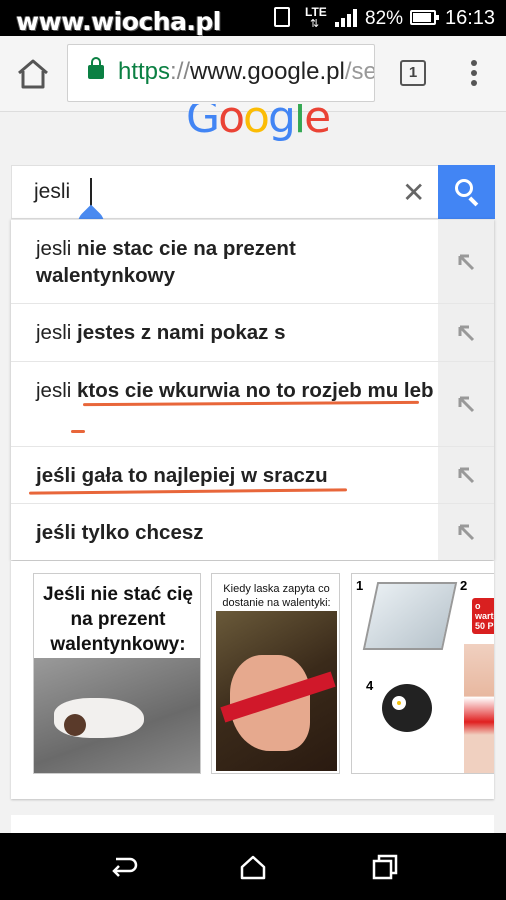  What do you see at coordinates (246, 71) in the screenshot?
I see `url-text: https://www.google.pl/se` at bounding box center [246, 71].